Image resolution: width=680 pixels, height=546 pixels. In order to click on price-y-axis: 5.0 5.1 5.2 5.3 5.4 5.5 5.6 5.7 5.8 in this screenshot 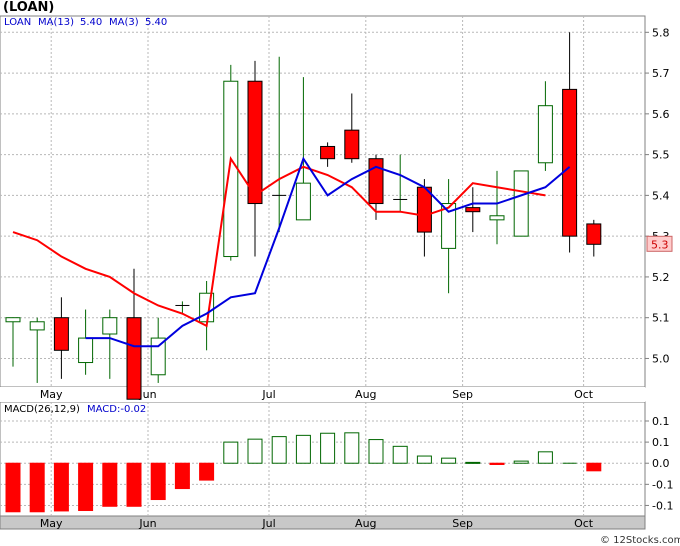, I will do `click(657, 195)`.